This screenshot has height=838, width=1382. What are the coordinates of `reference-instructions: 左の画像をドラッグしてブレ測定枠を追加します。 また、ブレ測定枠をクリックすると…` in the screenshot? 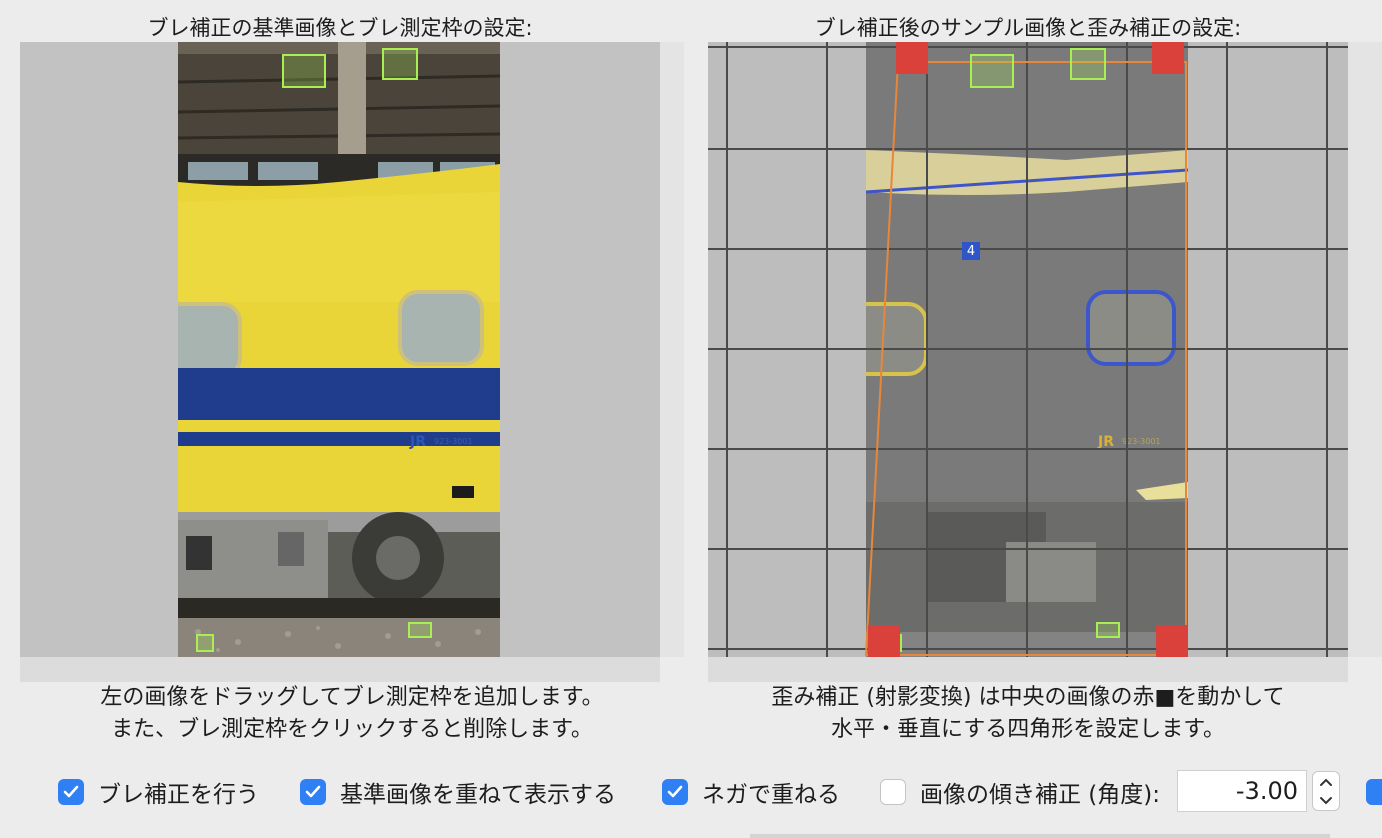 It's located at (352, 714).